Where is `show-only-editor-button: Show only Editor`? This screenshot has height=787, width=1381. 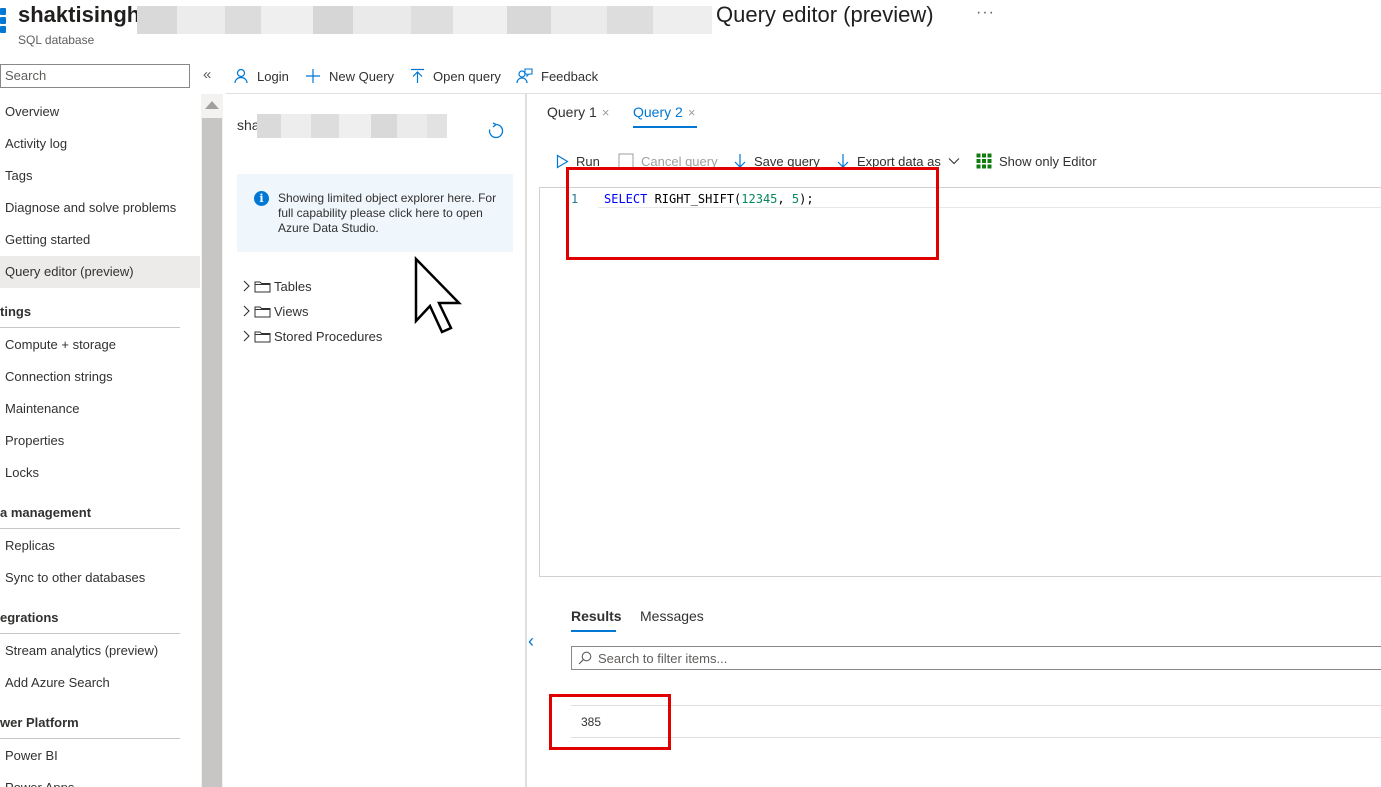
show-only-editor-button: Show only Editor is located at coordinates (1036, 161).